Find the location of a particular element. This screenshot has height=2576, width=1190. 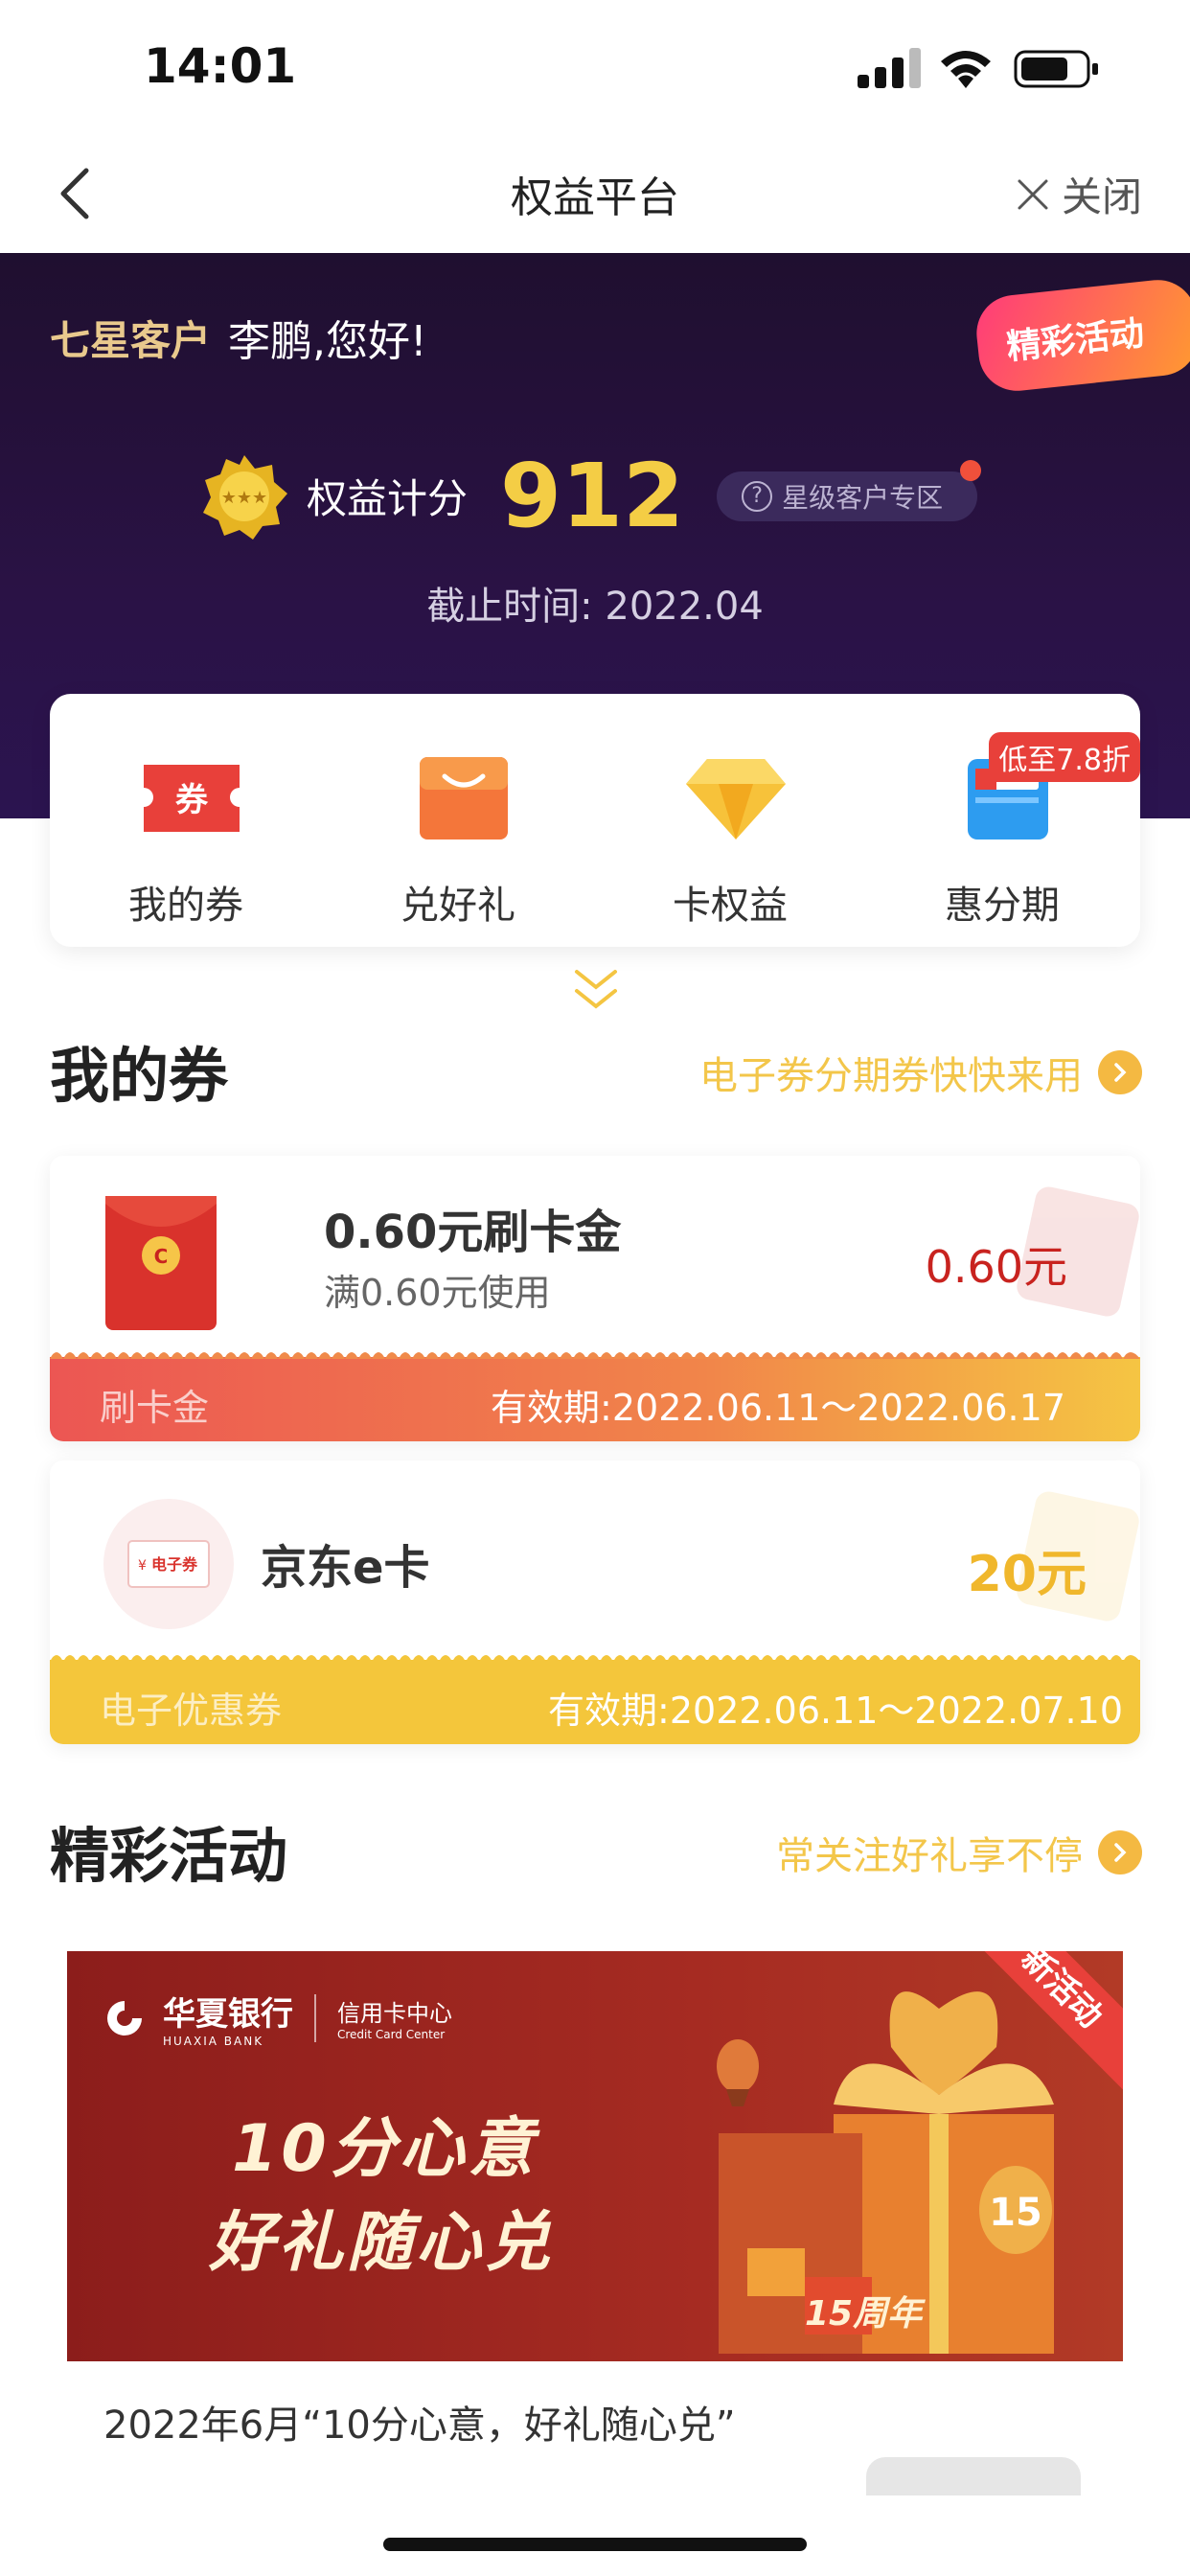

star-medal-icon: ★★★ is located at coordinates (245, 497).